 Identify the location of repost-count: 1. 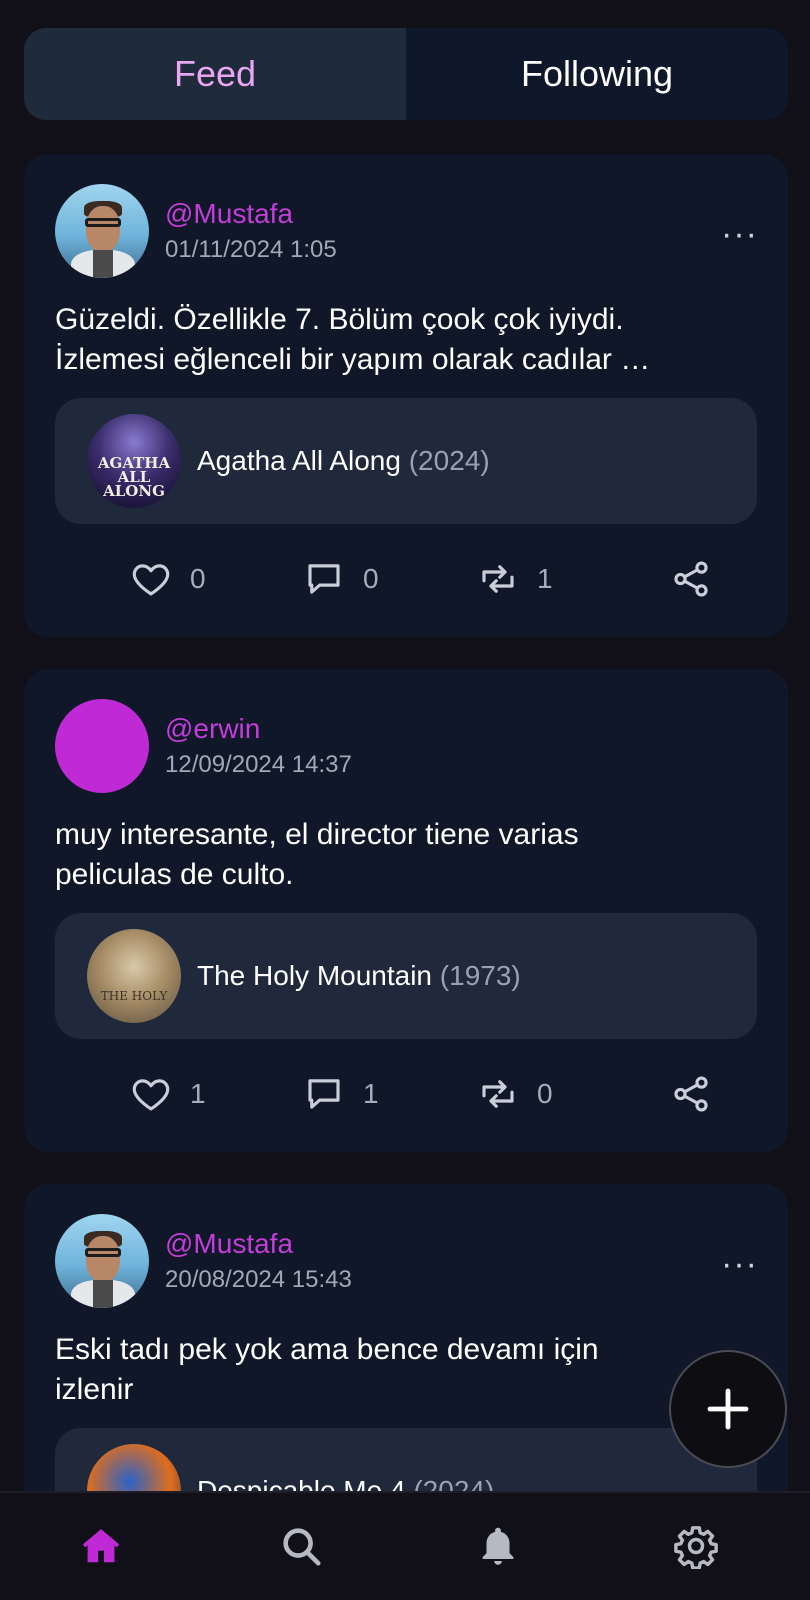
(545, 578).